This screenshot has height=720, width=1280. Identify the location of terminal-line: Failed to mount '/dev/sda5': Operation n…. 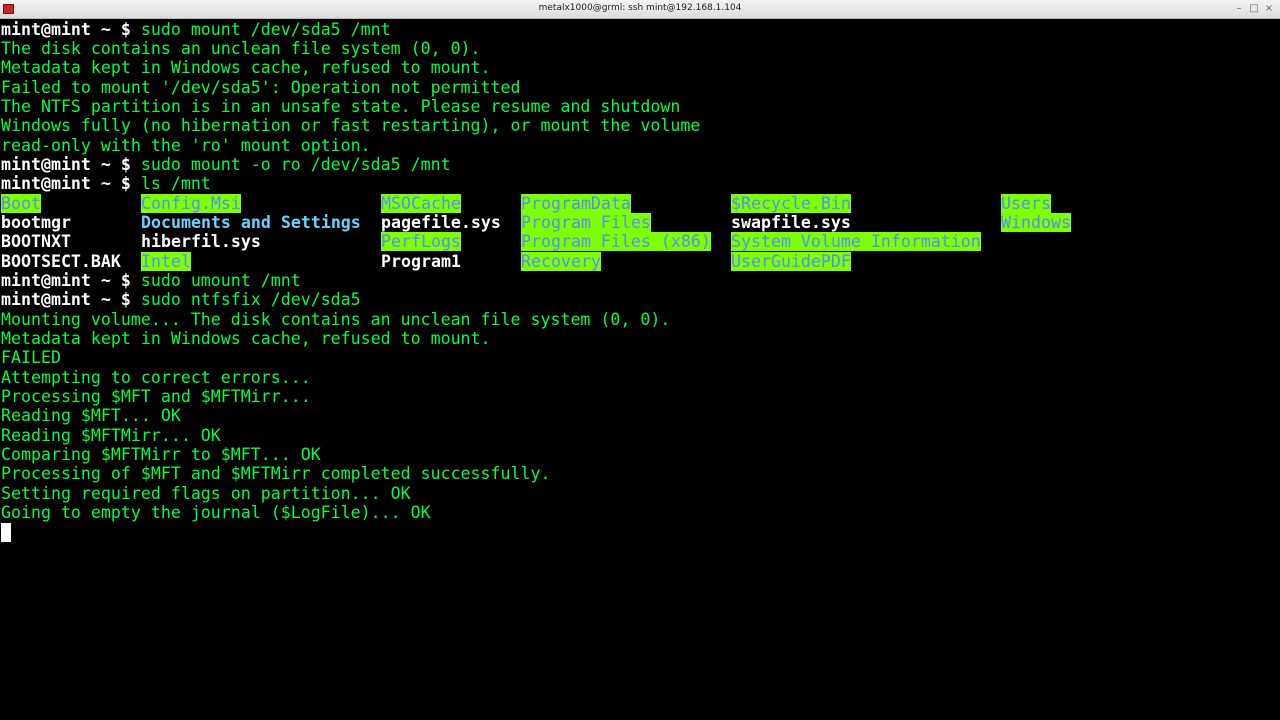
(261, 87).